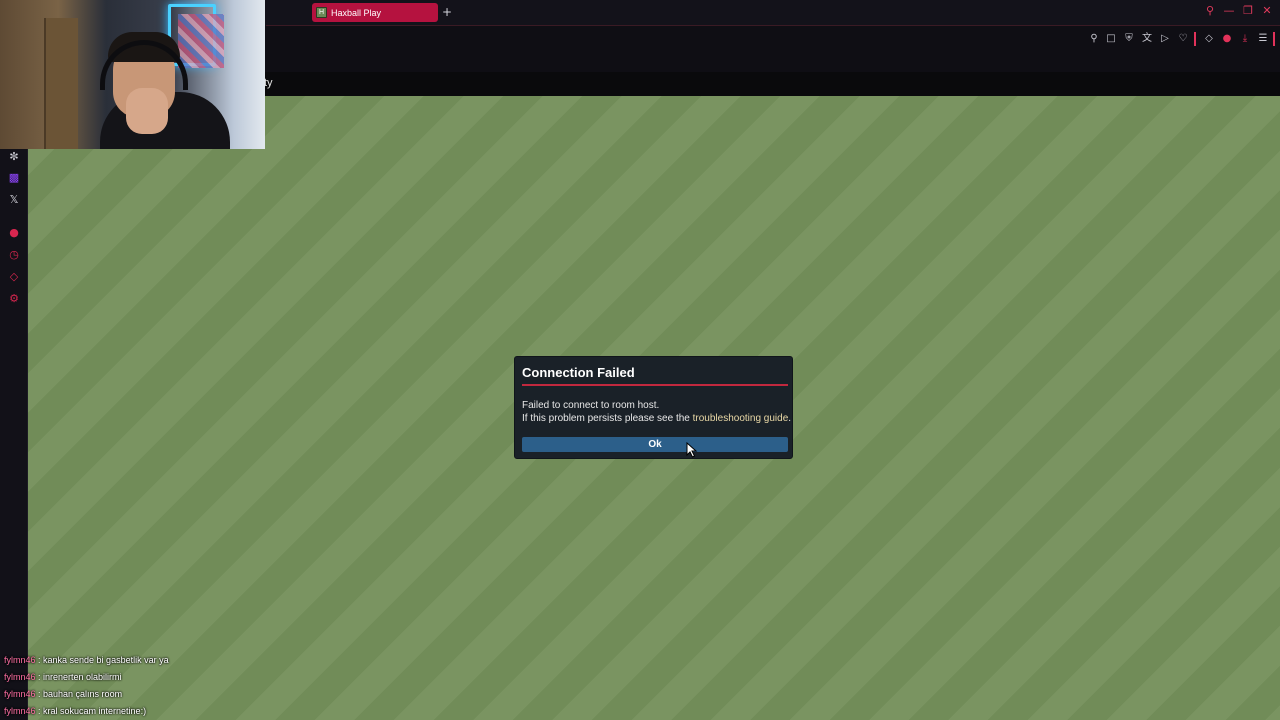 This screenshot has width=1280, height=720. I want to click on menu-icon: ☰, so click(1263, 39).